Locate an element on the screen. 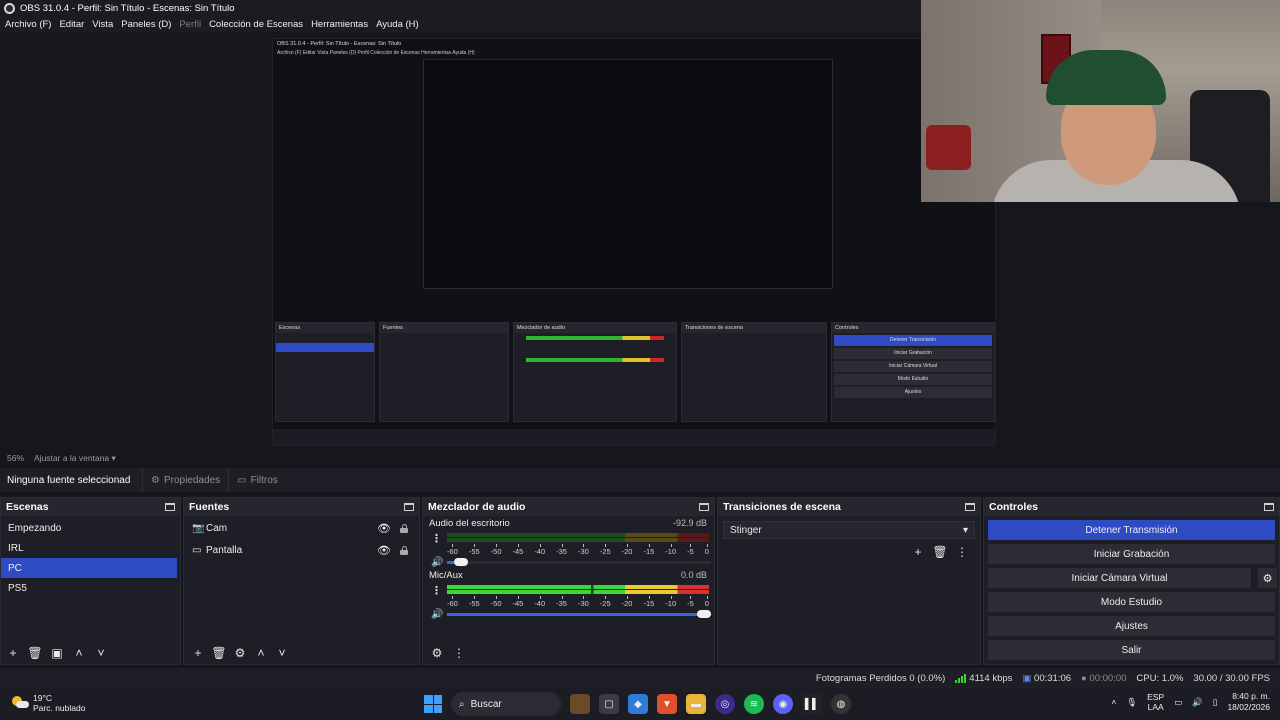  transition-tools: + 🗑 ⋮ is located at coordinates (849, 552).